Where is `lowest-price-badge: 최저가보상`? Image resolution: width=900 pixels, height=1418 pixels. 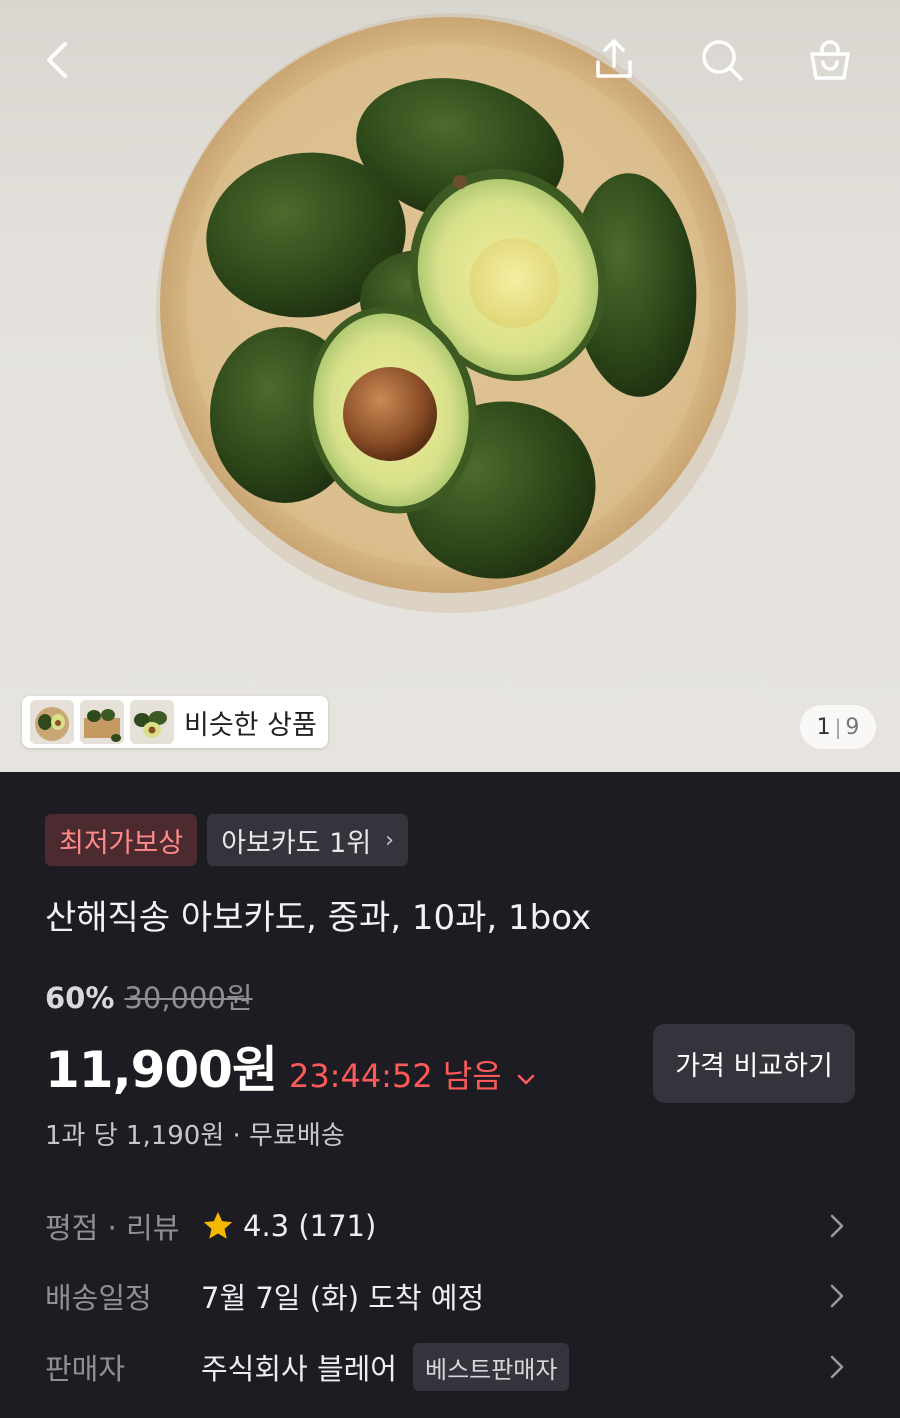
lowest-price-badge: 최저가보상 is located at coordinates (121, 840).